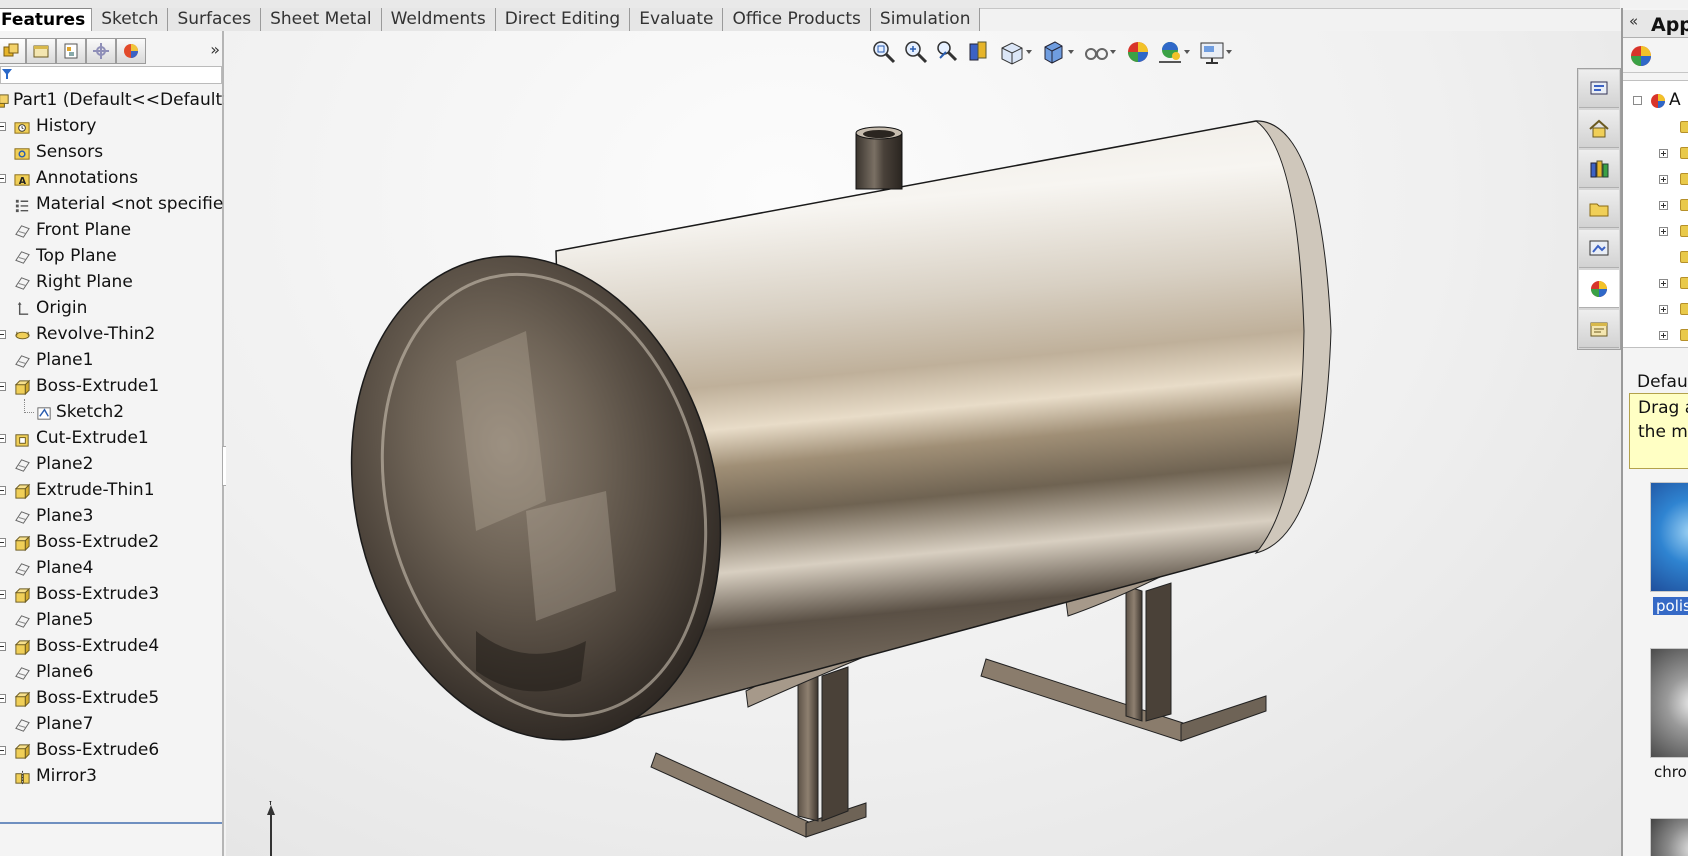 Image resolution: width=1688 pixels, height=856 pixels. Describe the element at coordinates (112, 386) in the screenshot. I see `tree-item-boss-extrude1: Boss-Extrude1` at that location.